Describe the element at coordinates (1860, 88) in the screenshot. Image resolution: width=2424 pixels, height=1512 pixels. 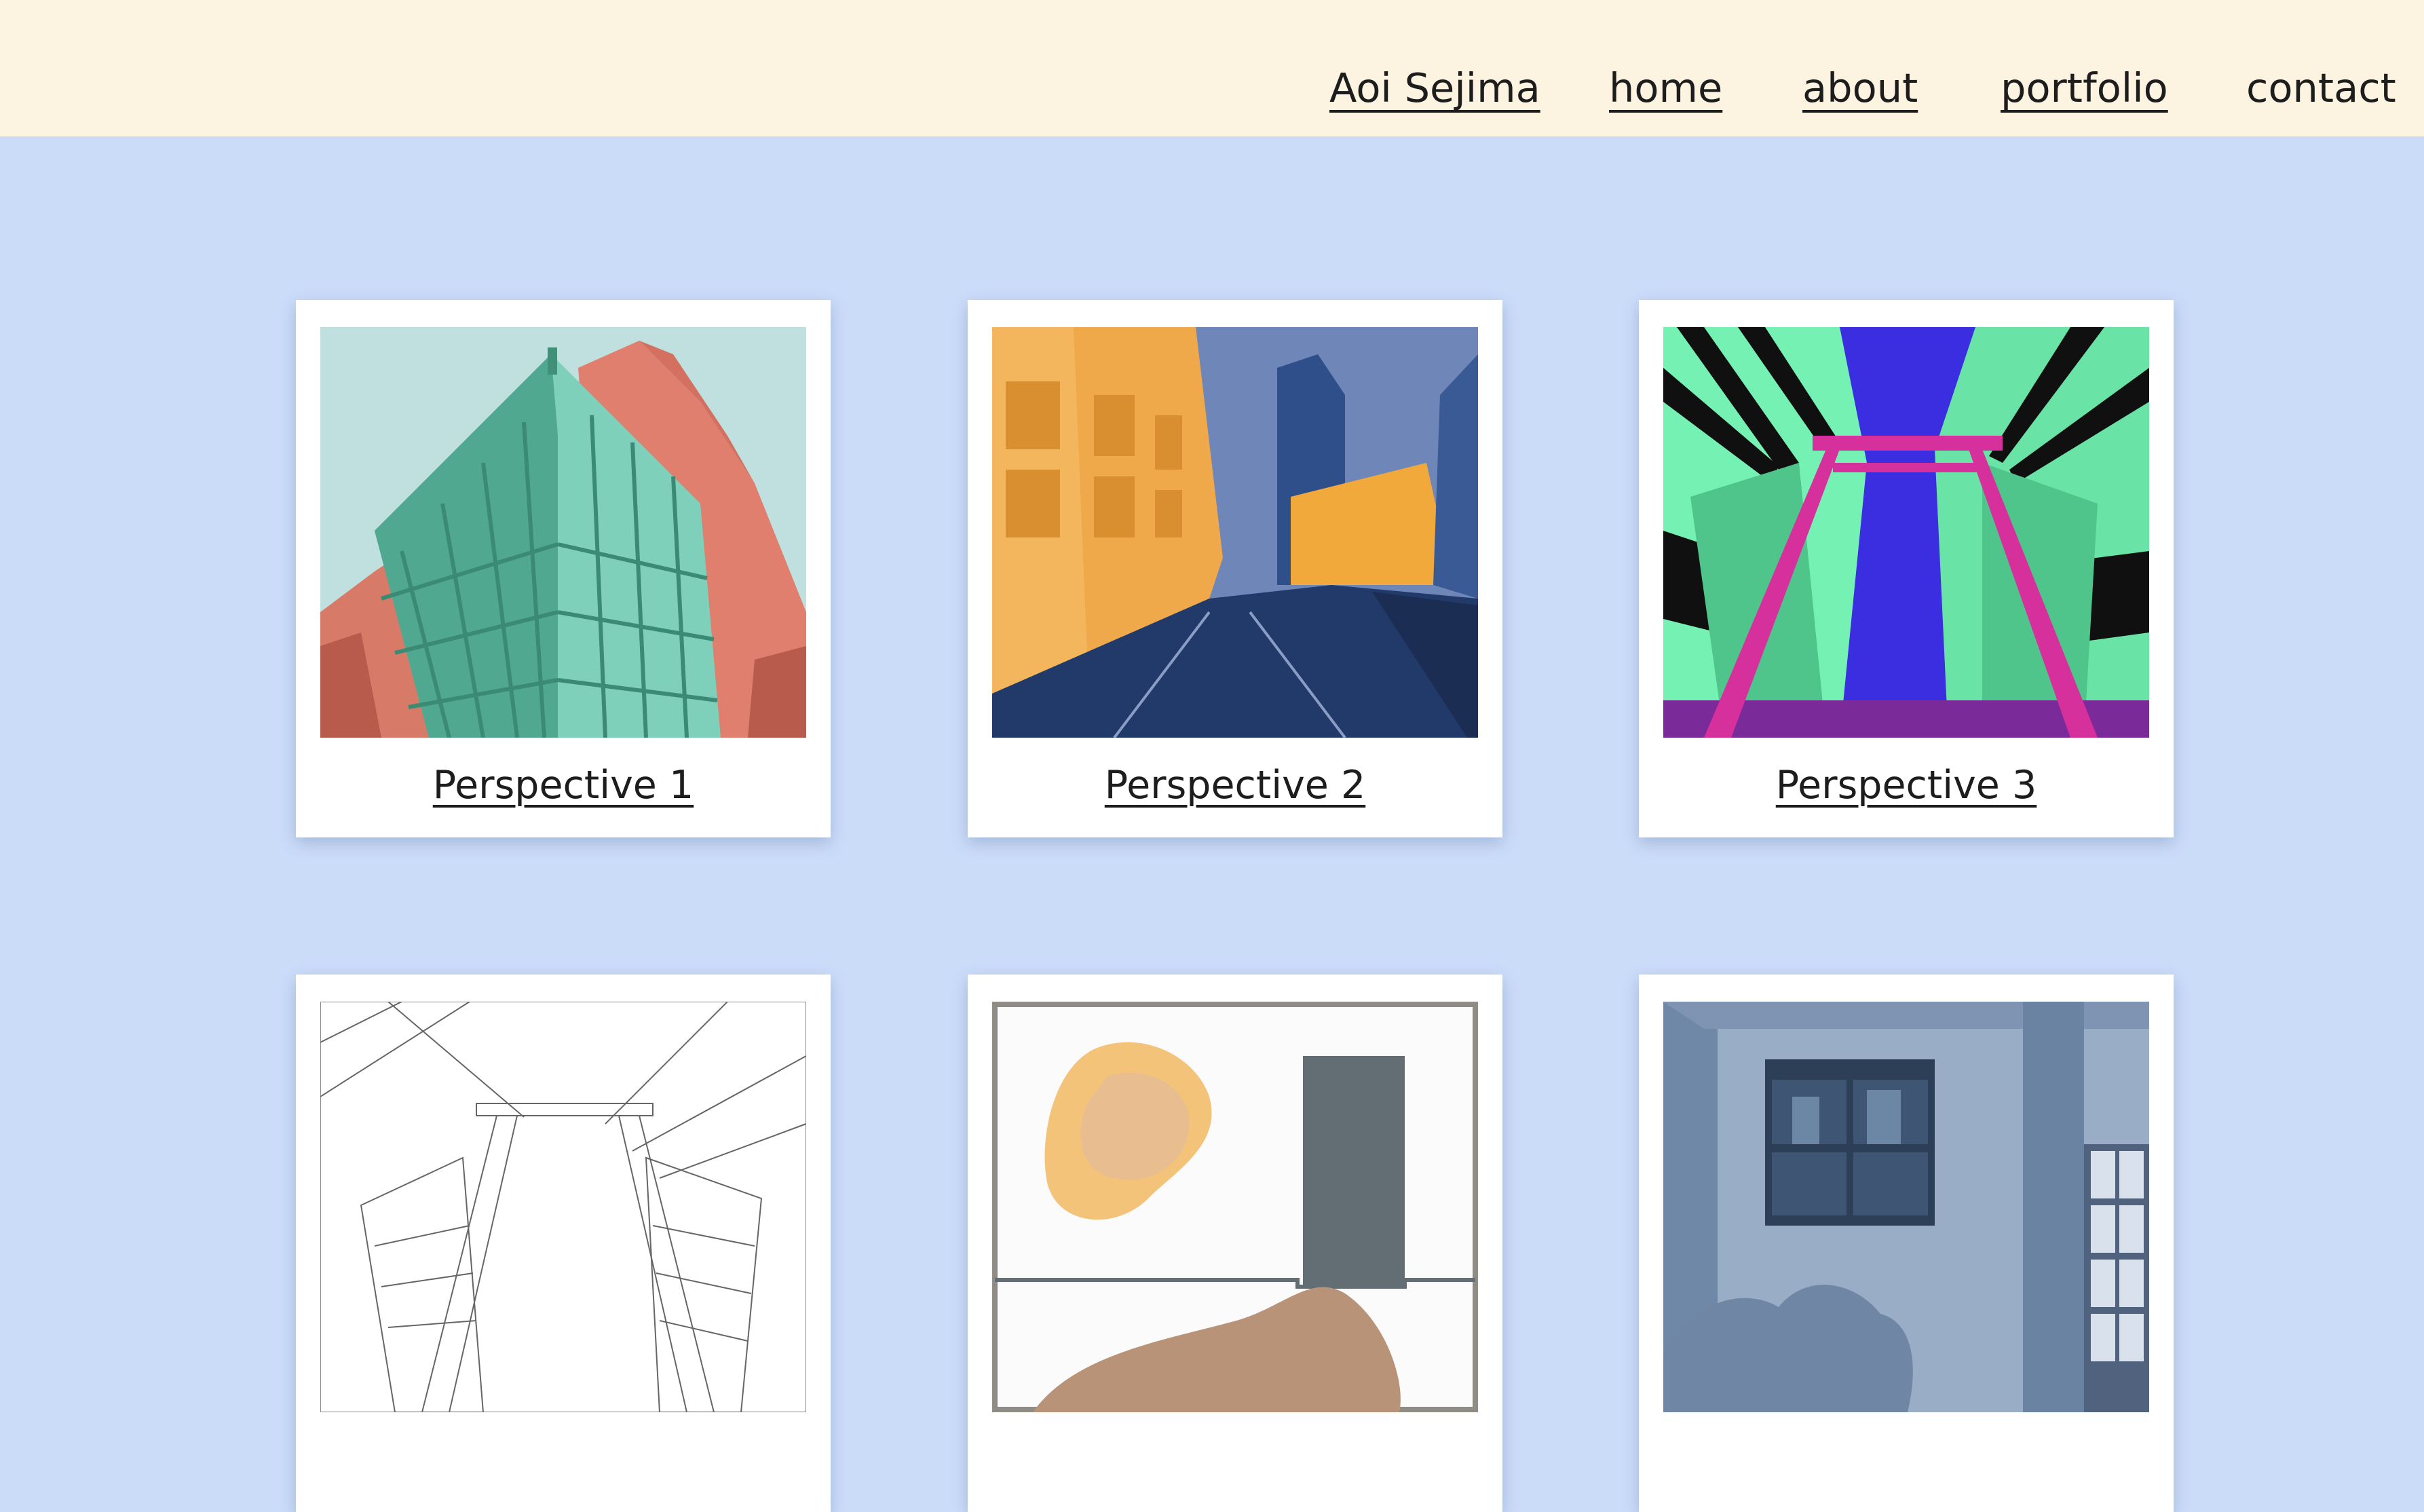
I see `nav-about-link: about` at that location.